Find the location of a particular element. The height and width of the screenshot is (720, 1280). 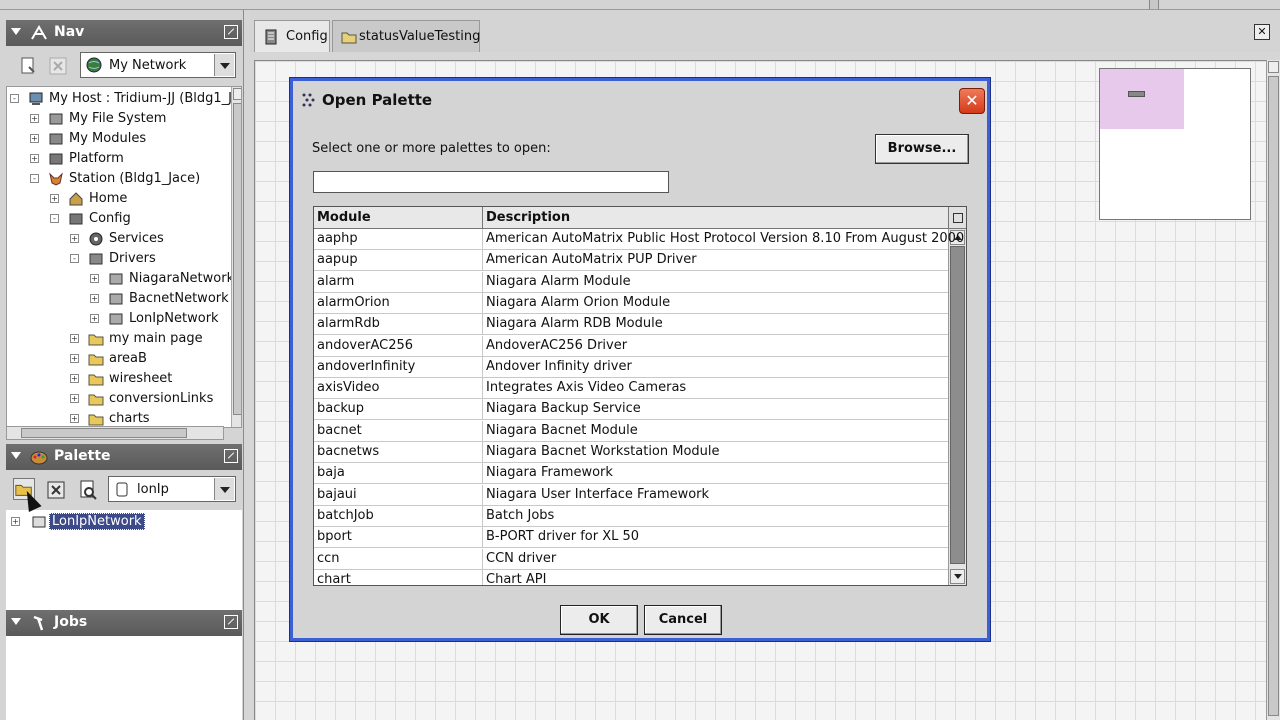

table-row: alarm Niagara Alarm Module is located at coordinates (631, 282).